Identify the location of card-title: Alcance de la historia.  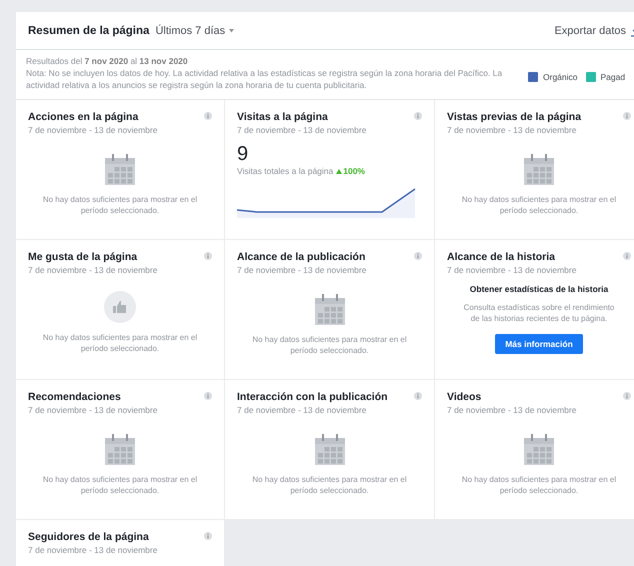
(501, 257).